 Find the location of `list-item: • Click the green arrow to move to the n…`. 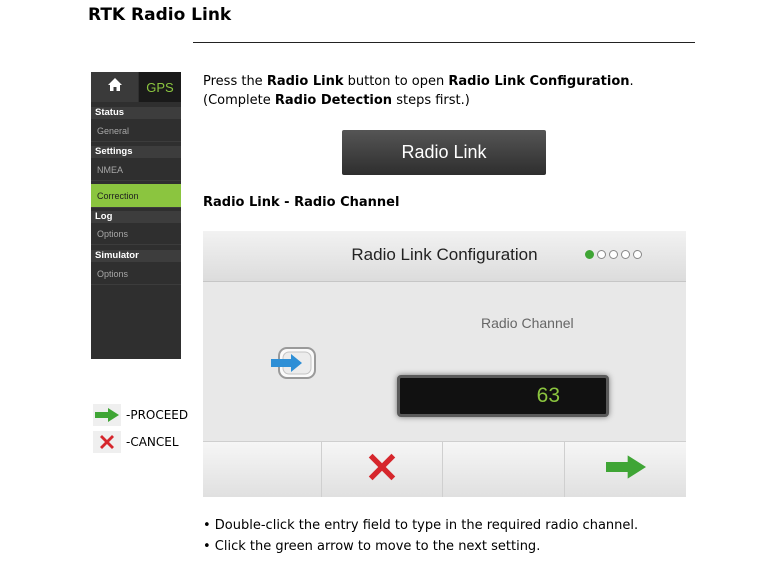

list-item: • Click the green arrow to move to the n… is located at coordinates (372, 546).